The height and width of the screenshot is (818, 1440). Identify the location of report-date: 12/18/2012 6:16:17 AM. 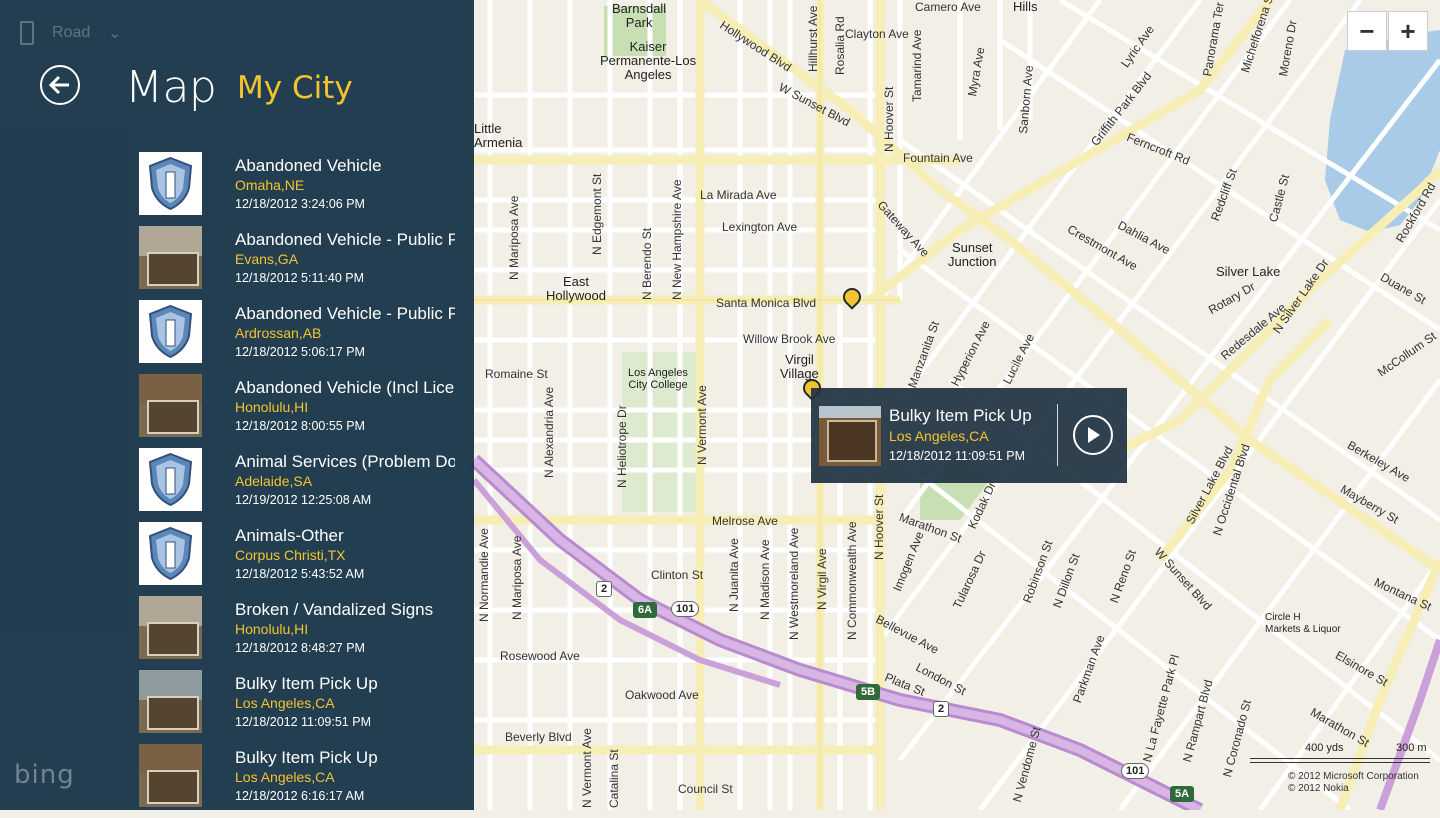
(300, 796).